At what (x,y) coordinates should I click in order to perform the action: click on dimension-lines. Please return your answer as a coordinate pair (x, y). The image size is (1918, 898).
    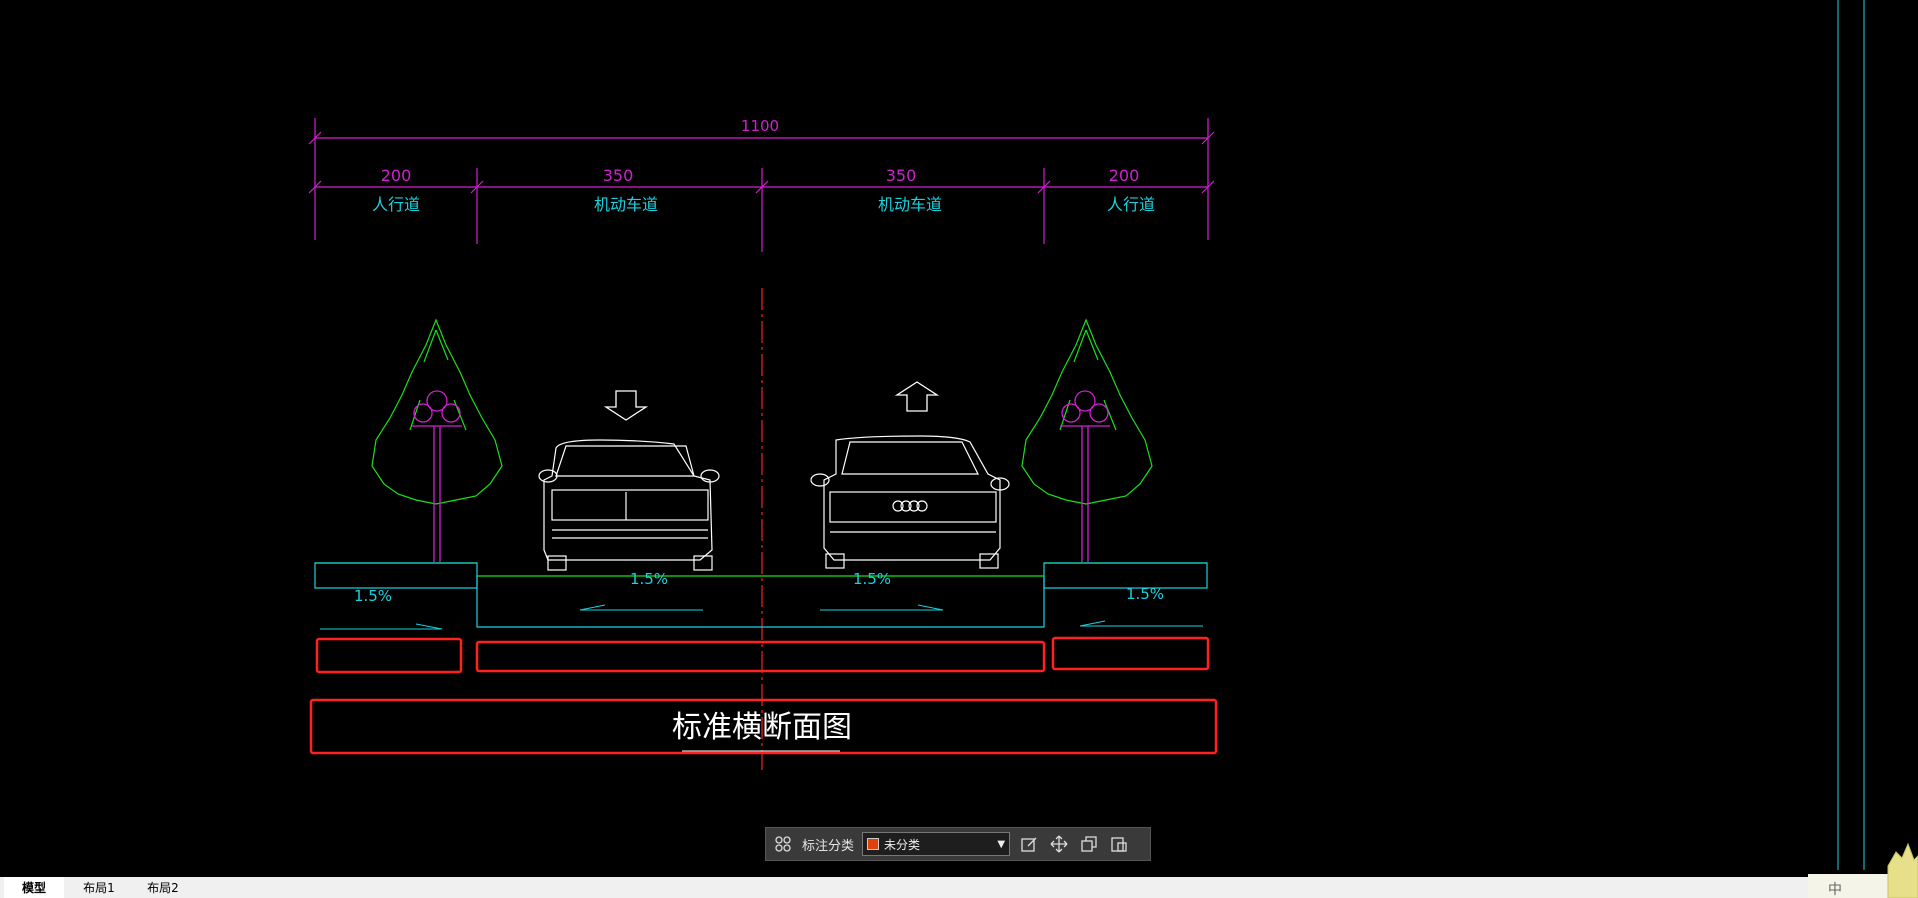
    Looking at the image, I should click on (761, 185).